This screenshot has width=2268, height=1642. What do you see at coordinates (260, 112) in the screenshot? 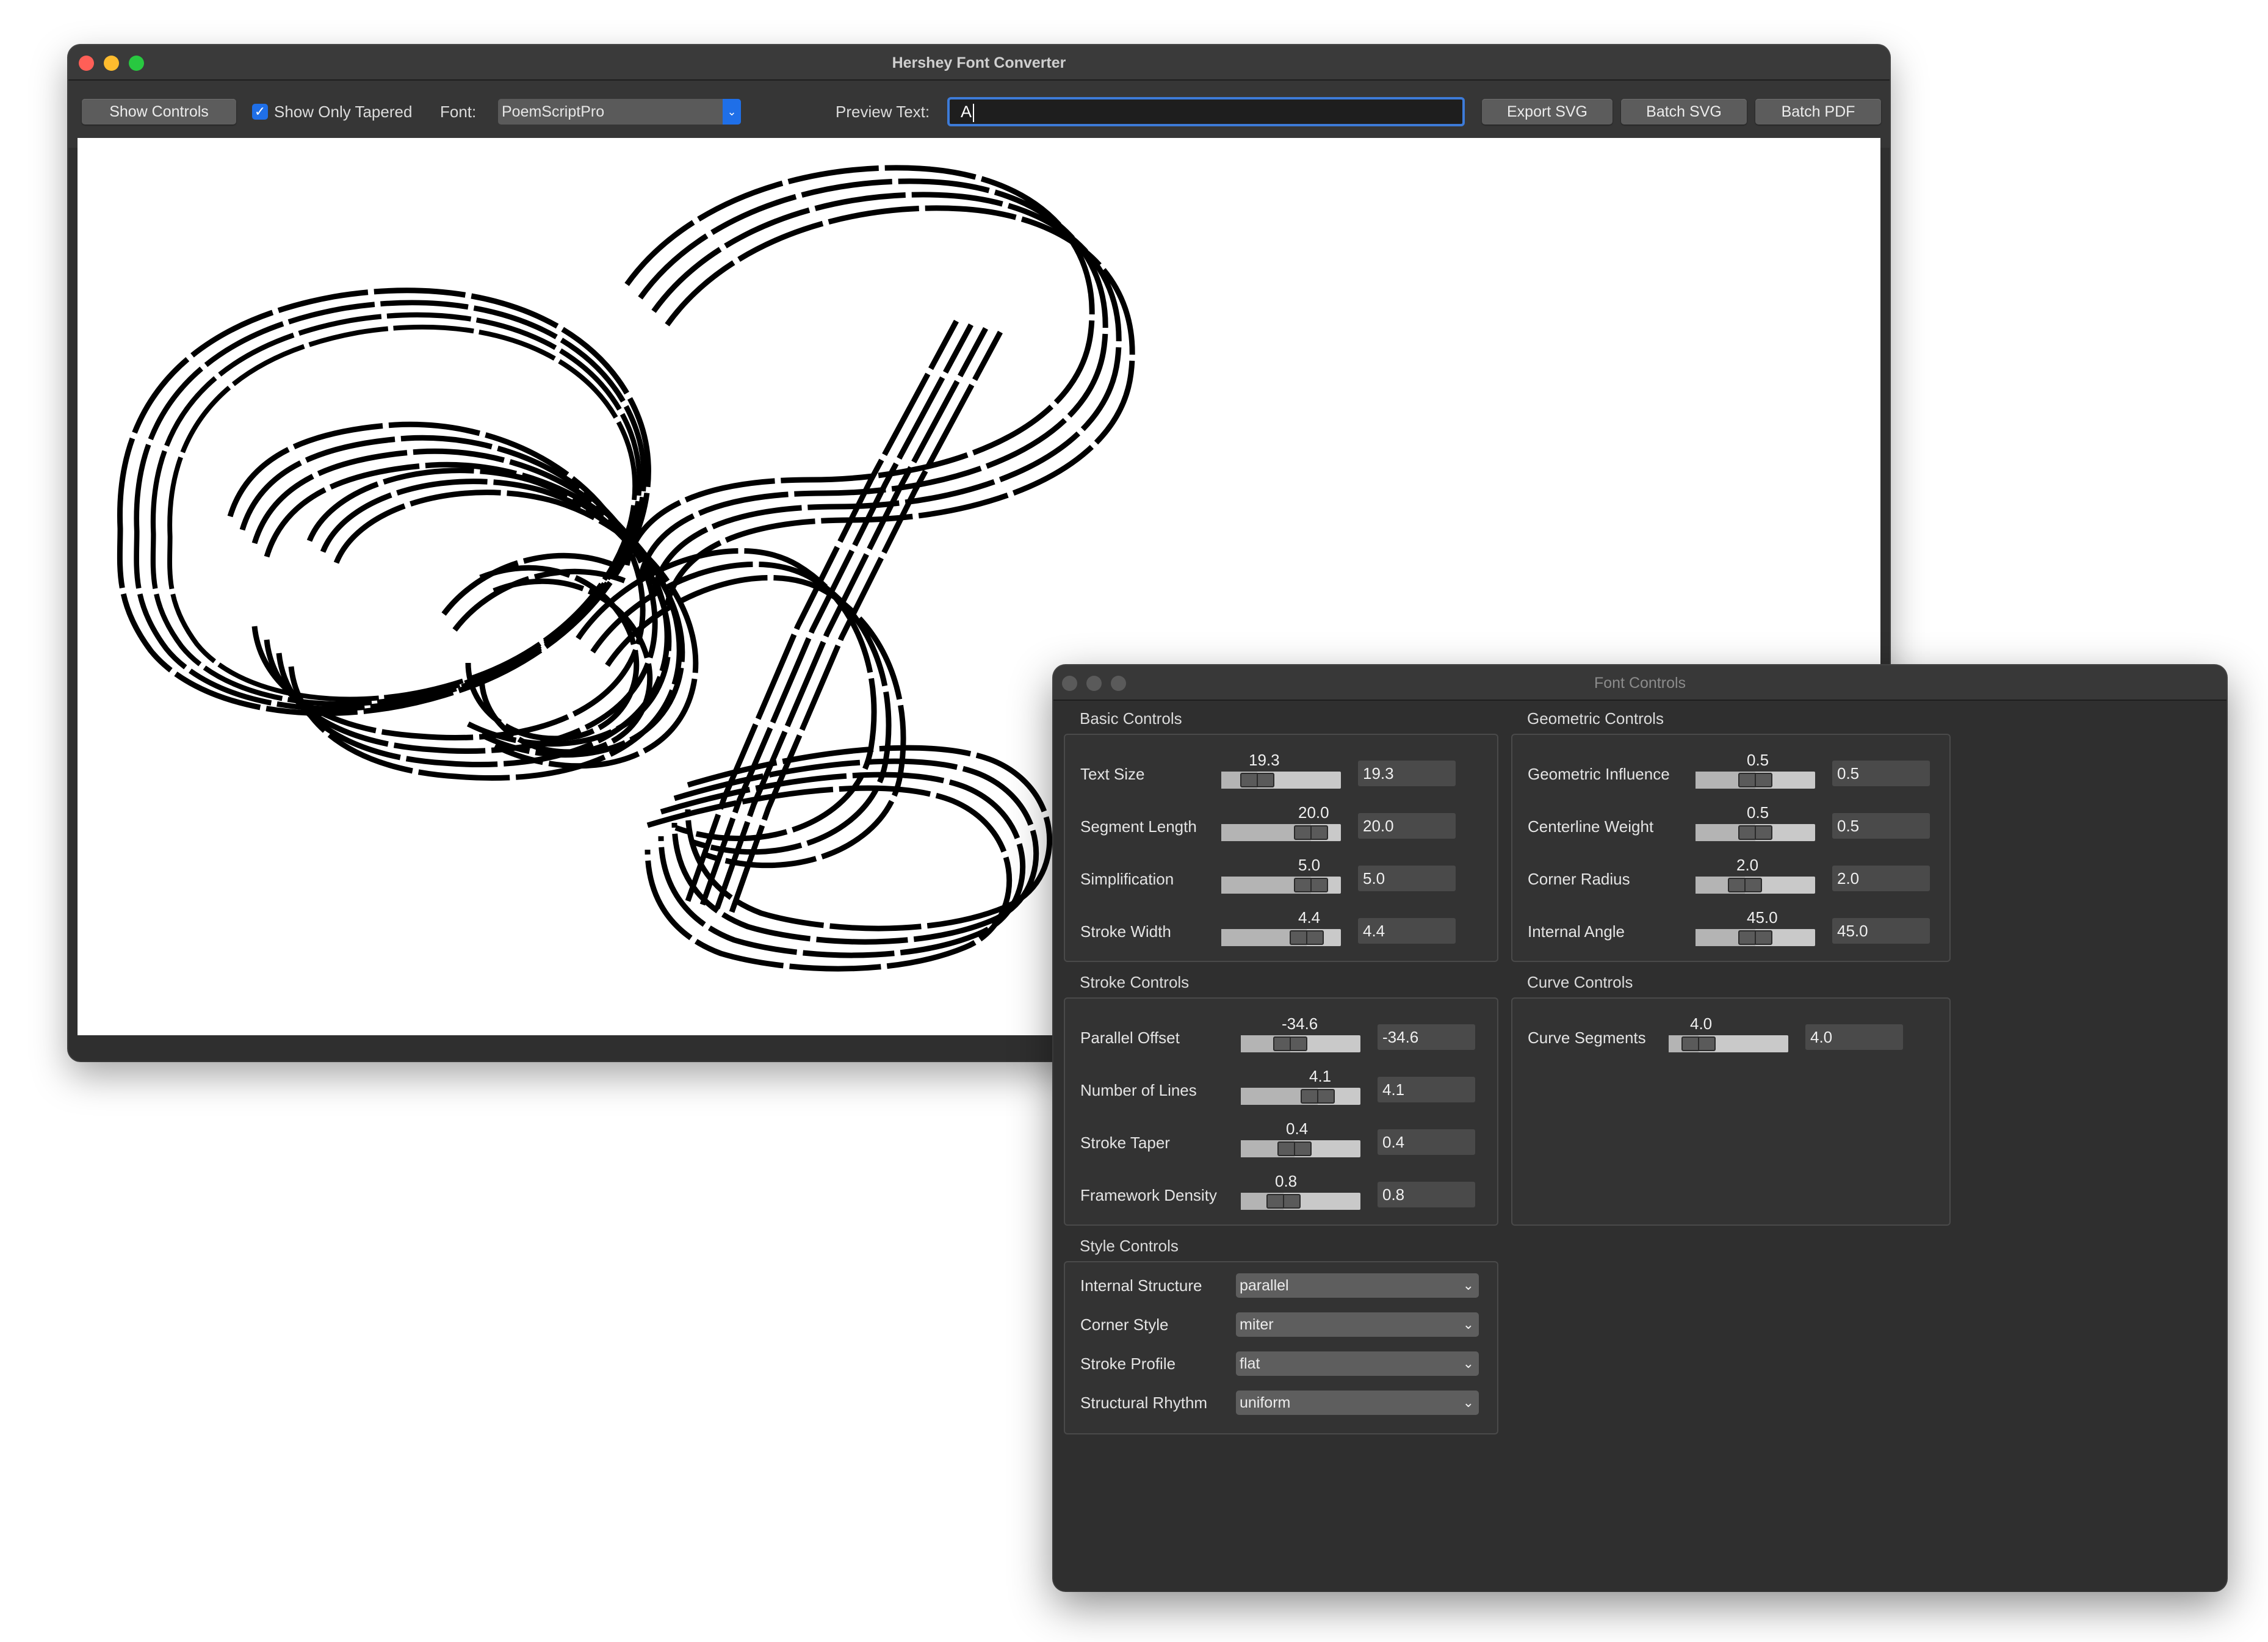
I see `show-only-tapered-checkbox: ✓` at bounding box center [260, 112].